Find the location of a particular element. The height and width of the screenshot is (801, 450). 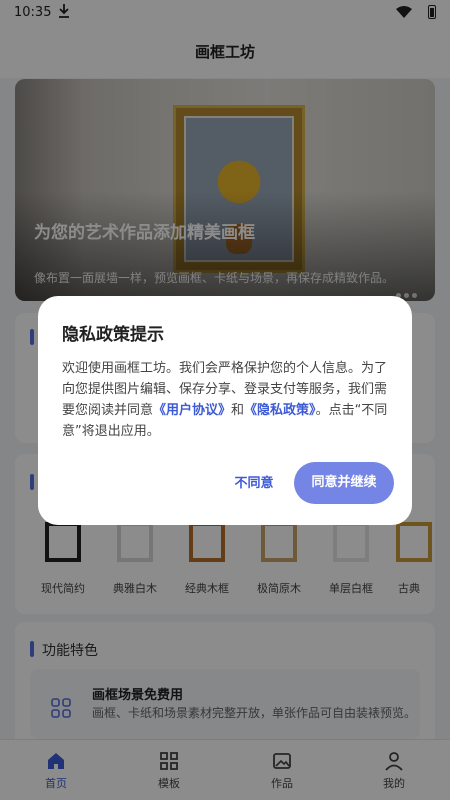

privacy-link: 《隐私政策》 is located at coordinates (280, 410).